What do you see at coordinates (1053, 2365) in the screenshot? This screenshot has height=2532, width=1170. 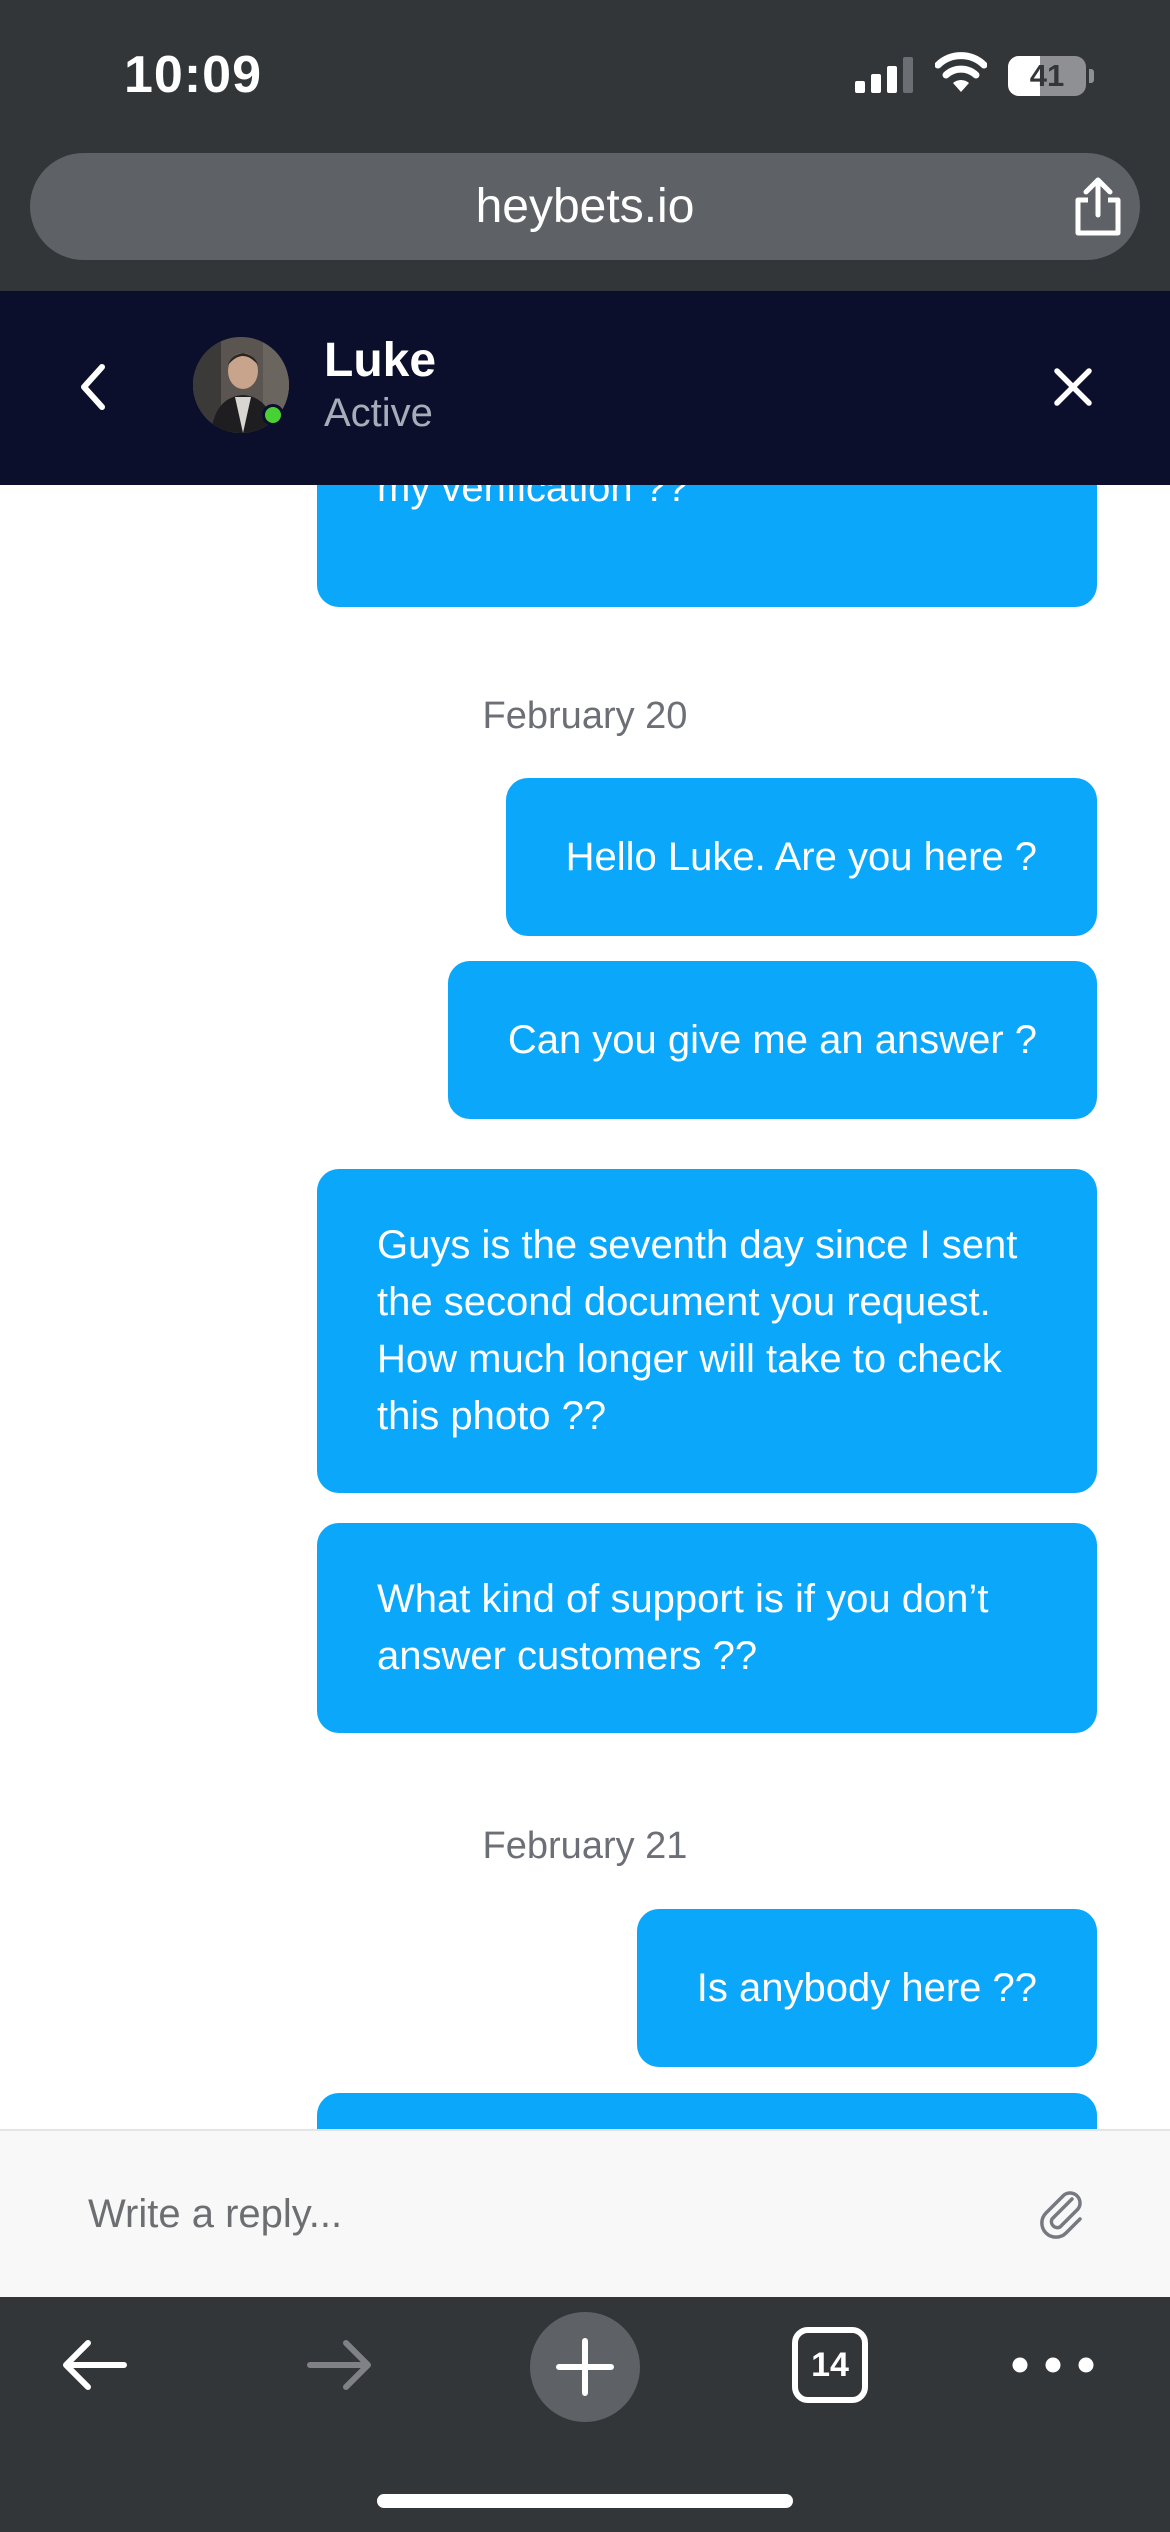 I see `more-dots-icon` at bounding box center [1053, 2365].